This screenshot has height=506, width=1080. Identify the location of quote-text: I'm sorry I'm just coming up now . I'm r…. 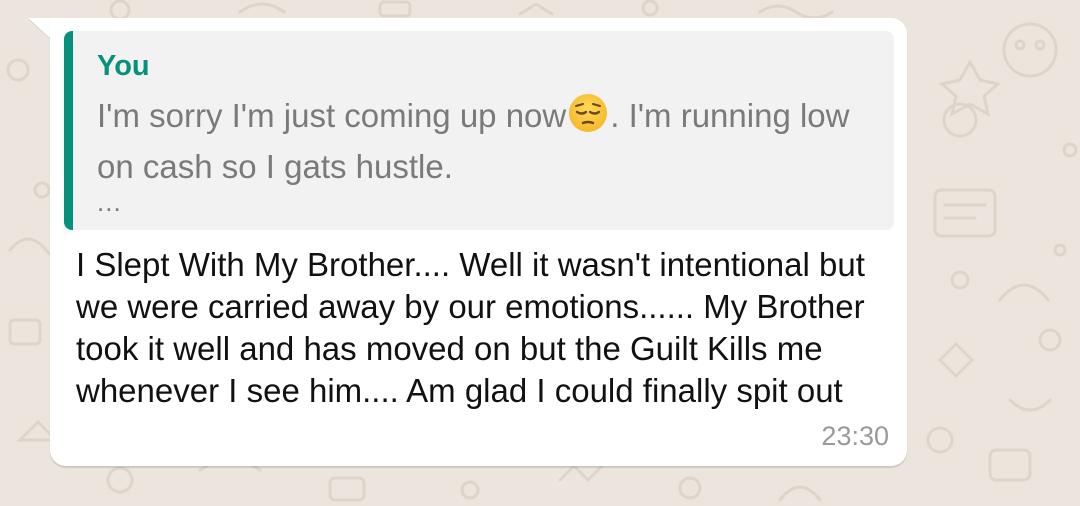
(492, 141).